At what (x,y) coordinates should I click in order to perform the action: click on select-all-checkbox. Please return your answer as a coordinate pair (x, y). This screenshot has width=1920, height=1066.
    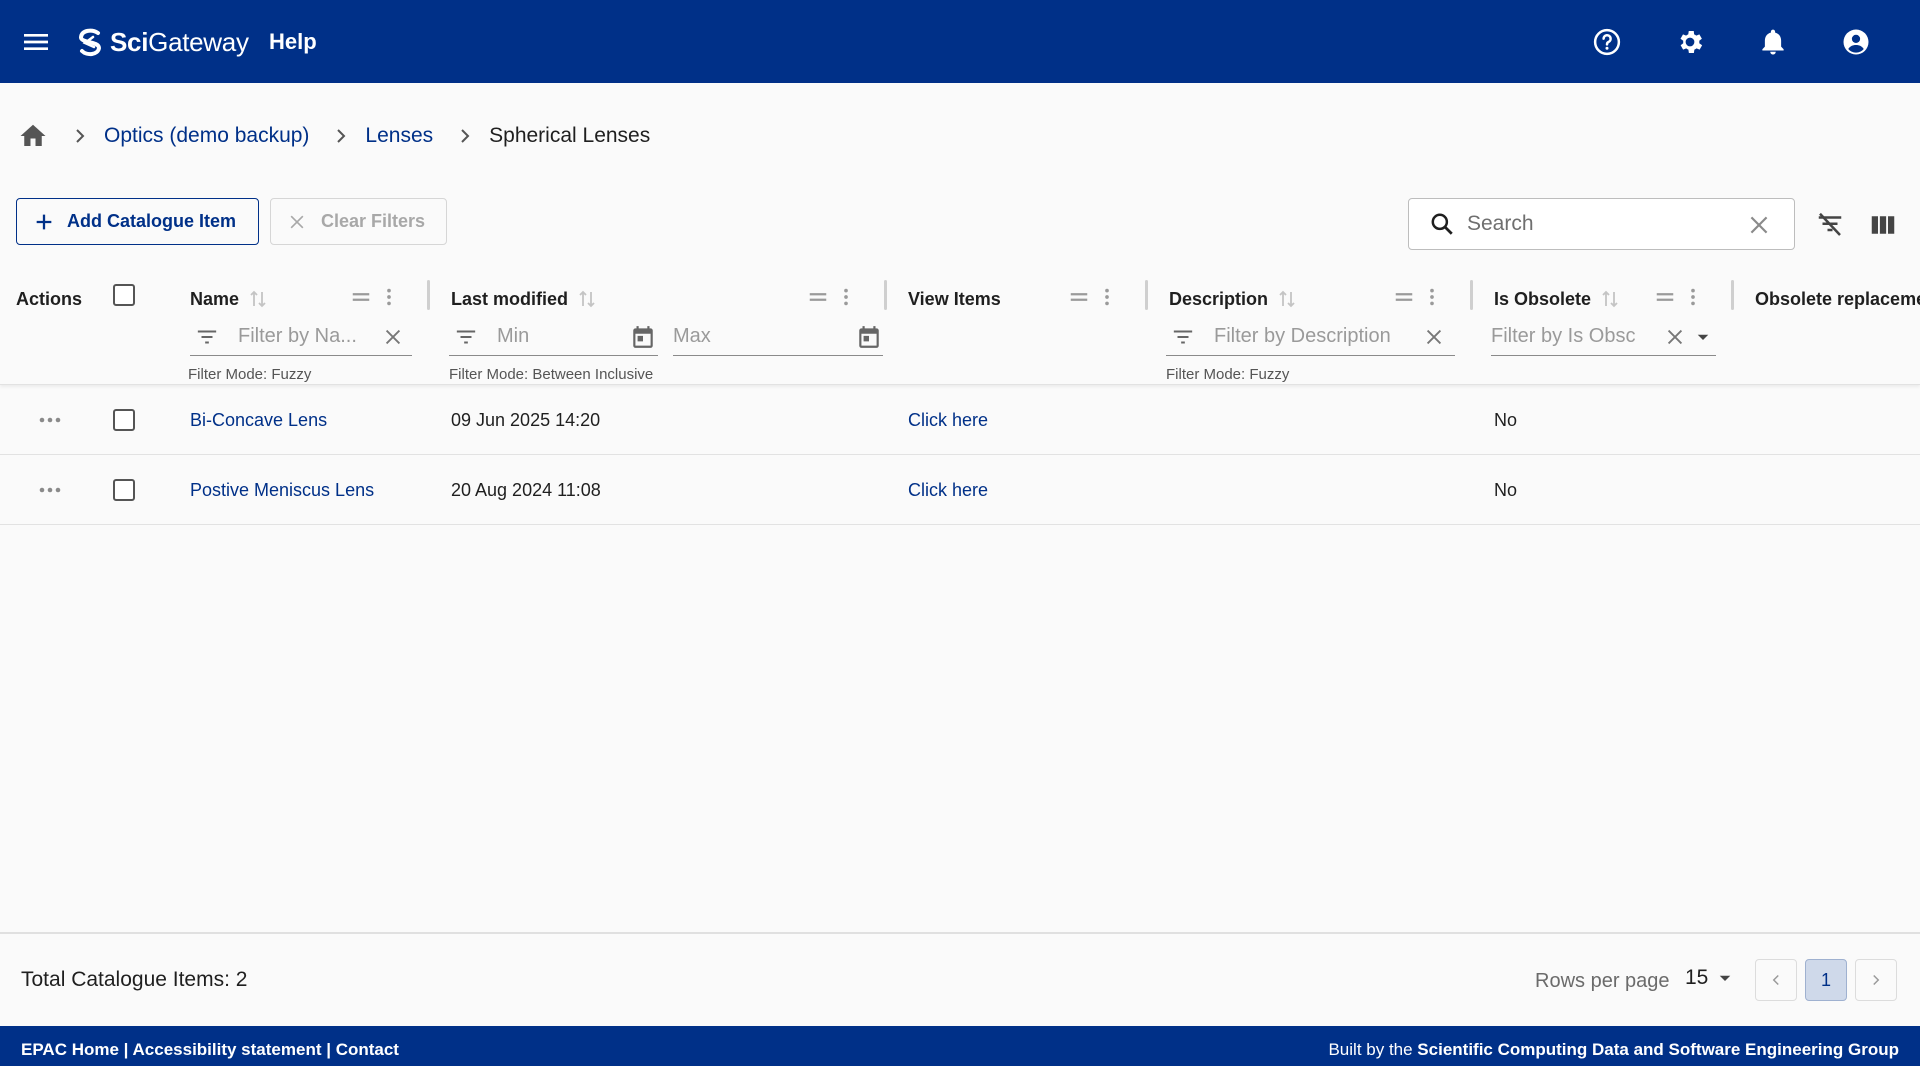
    Looking at the image, I should click on (124, 295).